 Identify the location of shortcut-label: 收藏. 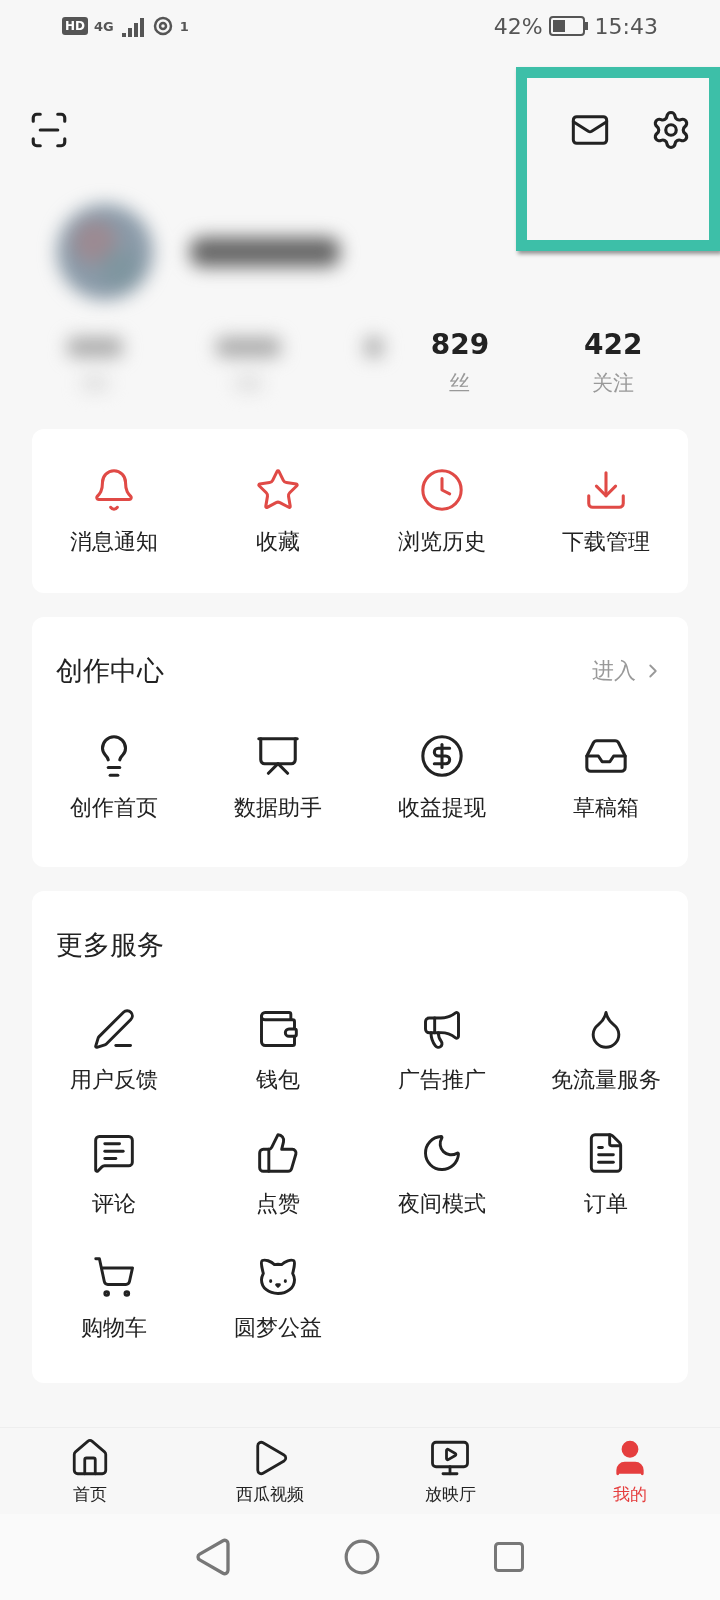
(278, 542).